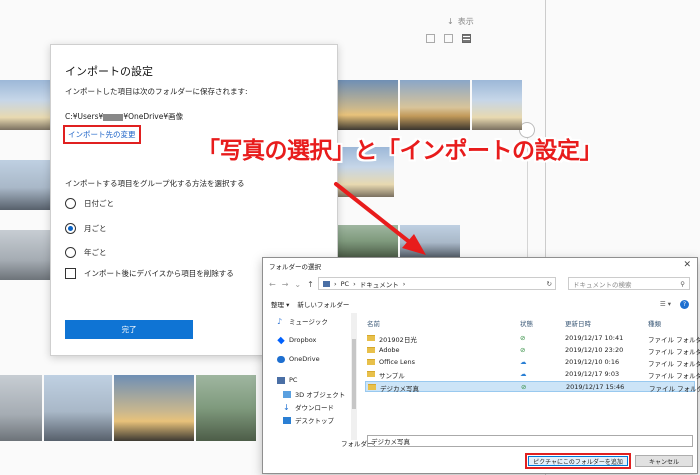  Describe the element at coordinates (302, 321) in the screenshot. I see `nav-item-music: ♪ ミュージック` at that location.